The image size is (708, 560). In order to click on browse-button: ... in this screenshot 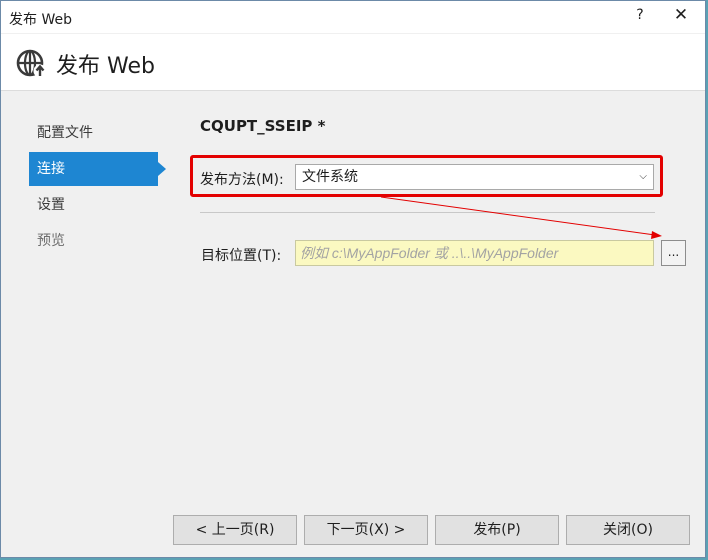, I will do `click(673, 253)`.